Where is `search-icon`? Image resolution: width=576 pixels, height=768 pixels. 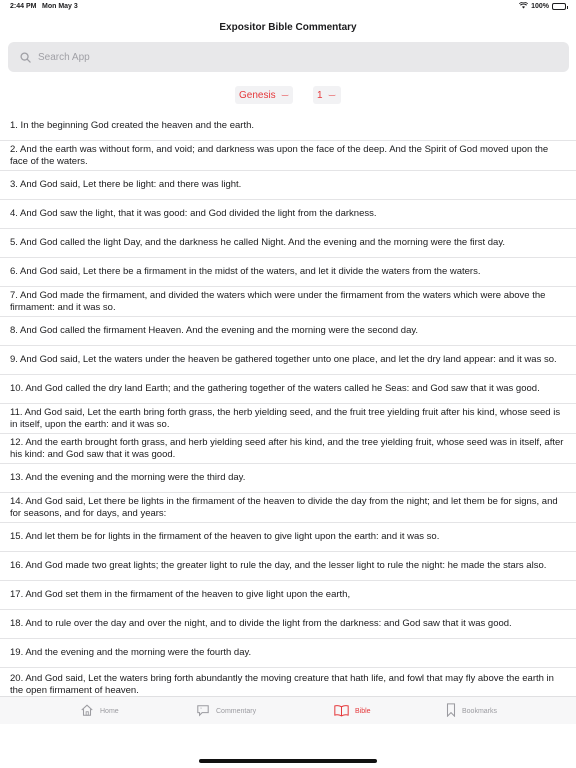
search-icon is located at coordinates (25, 57).